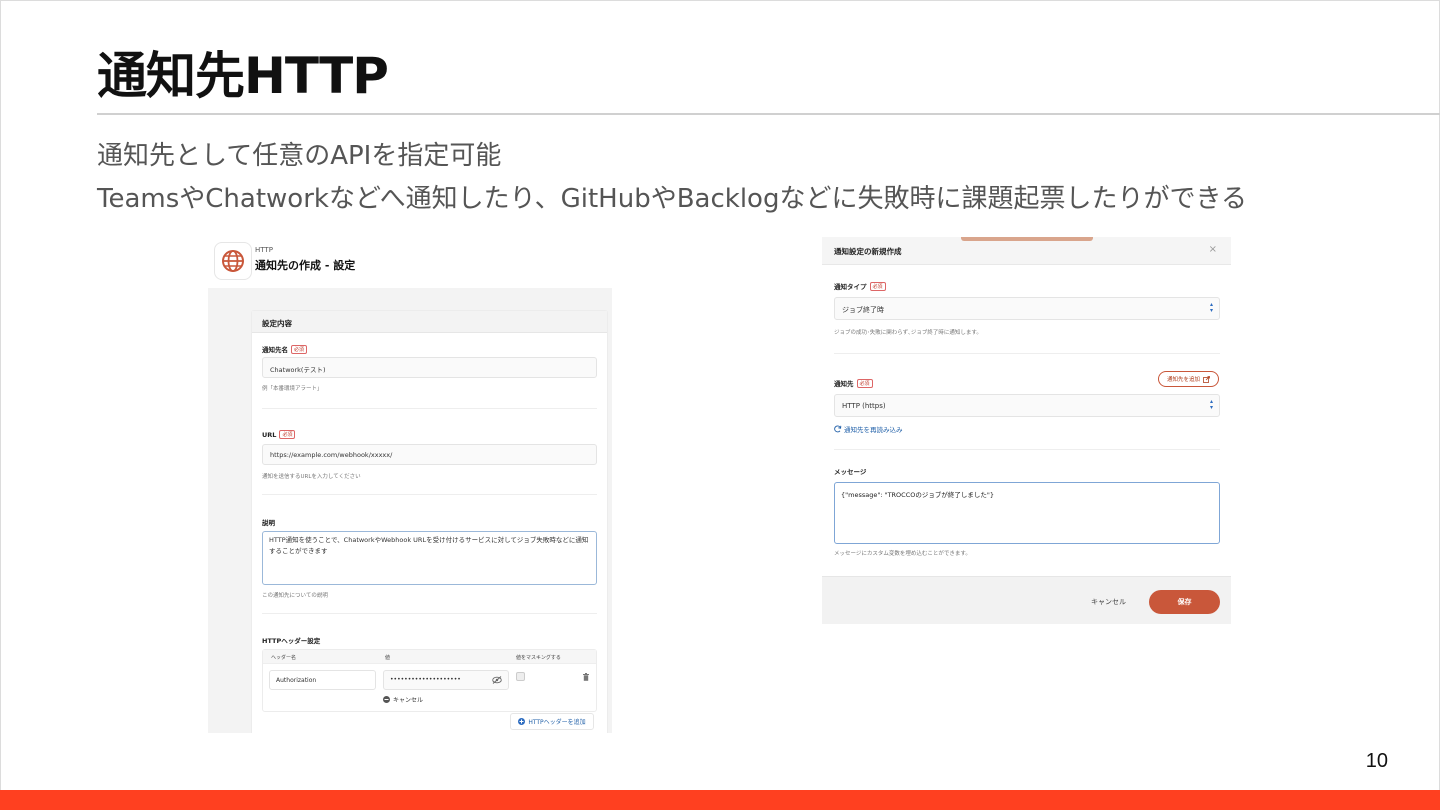 The width and height of the screenshot is (1440, 810). What do you see at coordinates (838, 429) in the screenshot?
I see `refresh-icon` at bounding box center [838, 429].